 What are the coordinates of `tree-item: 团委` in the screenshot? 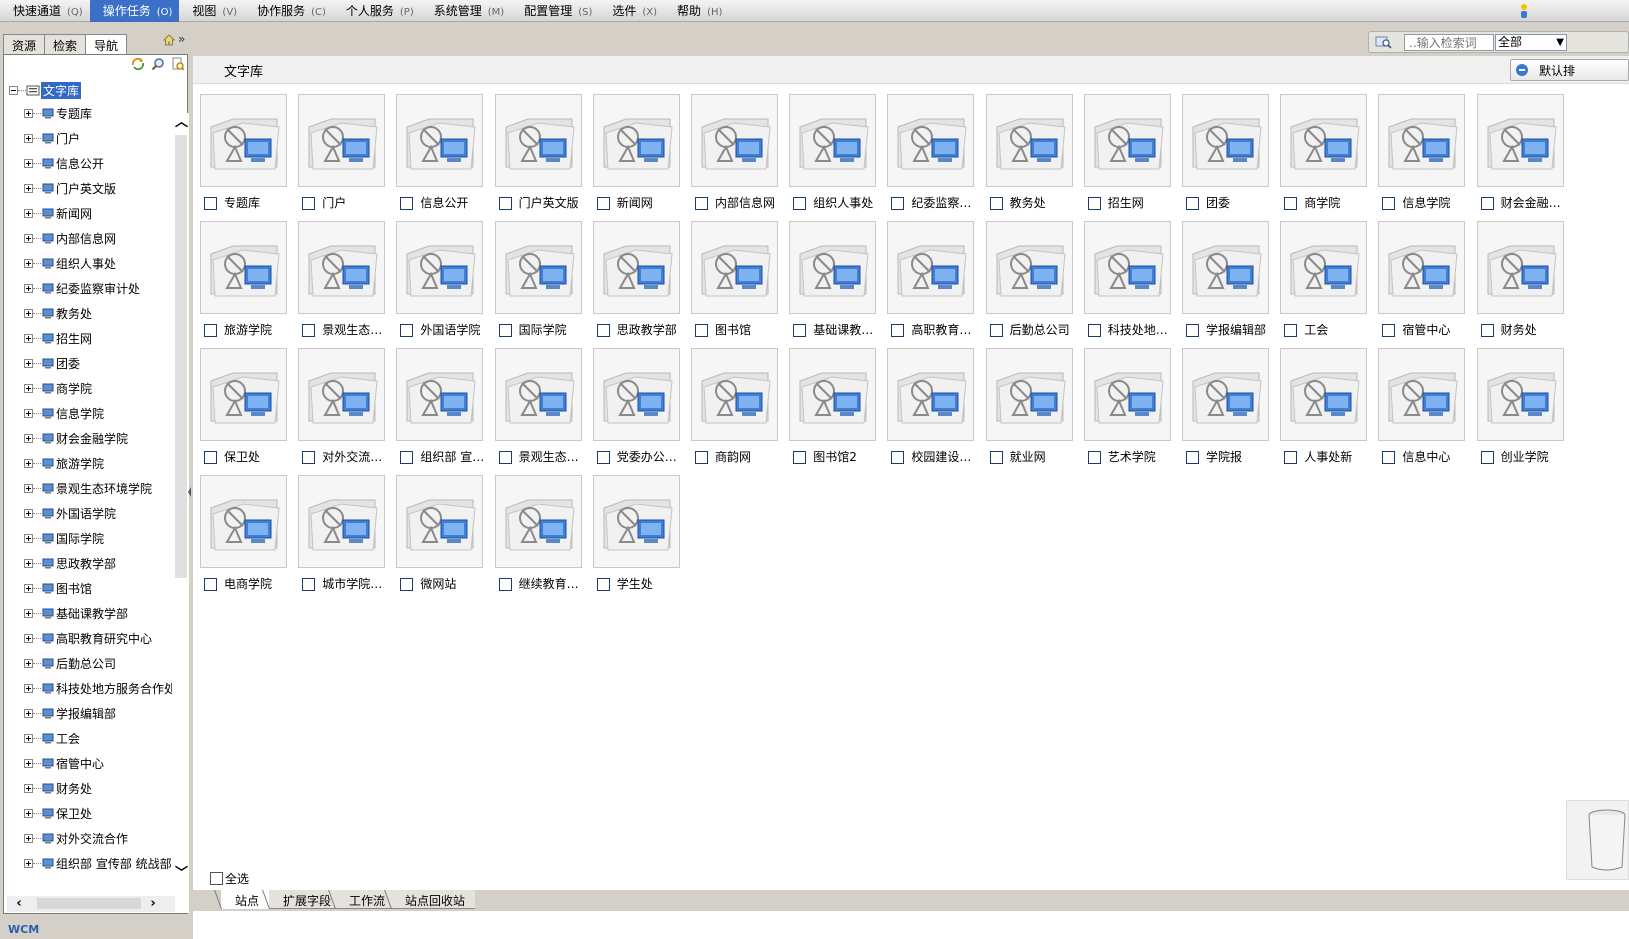 It's located at (89, 363).